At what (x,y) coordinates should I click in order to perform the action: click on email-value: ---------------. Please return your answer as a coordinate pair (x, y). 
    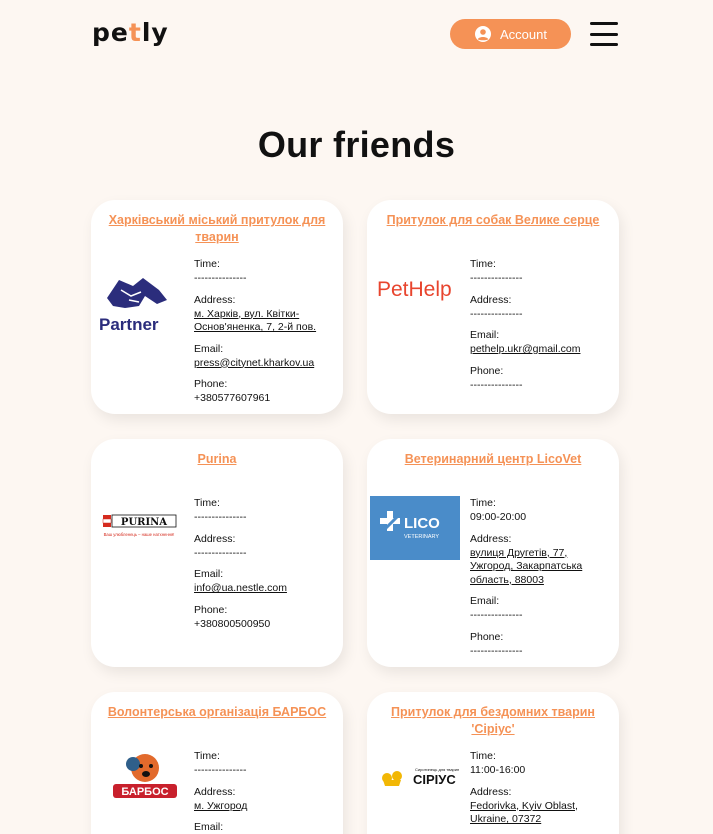
    Looking at the image, I should click on (496, 615).